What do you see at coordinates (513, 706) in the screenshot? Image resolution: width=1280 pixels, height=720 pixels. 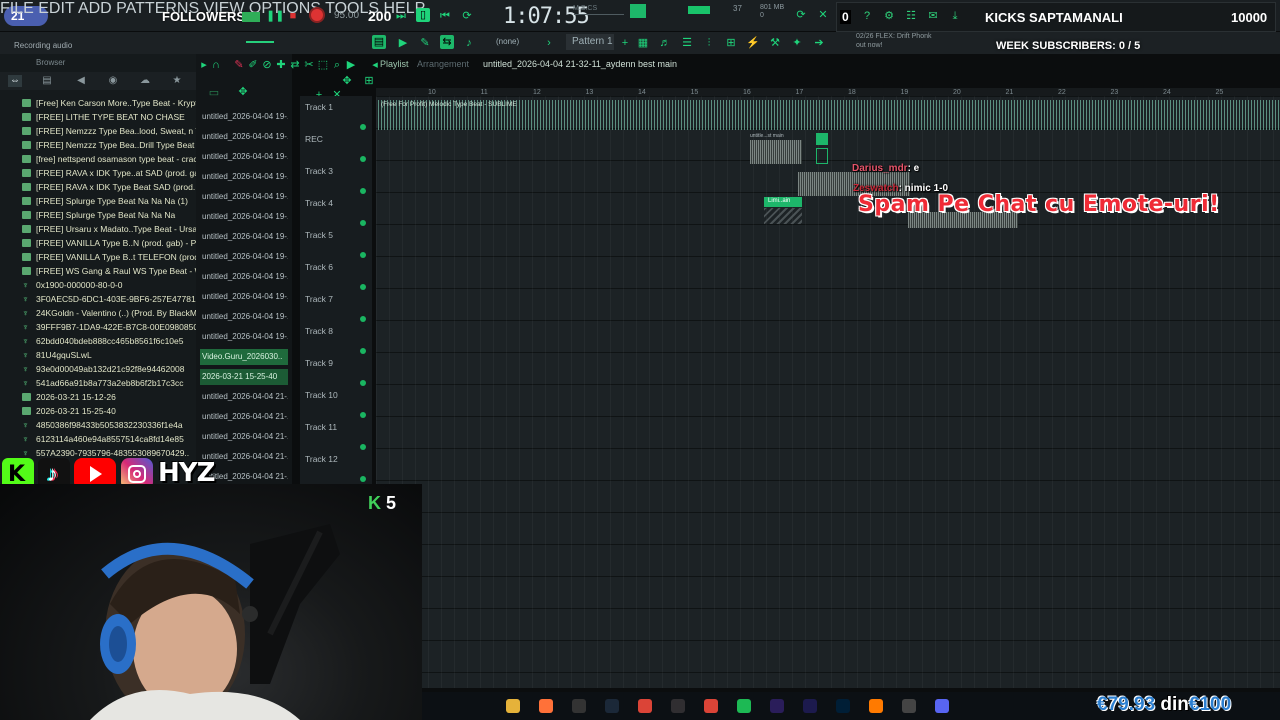 I see `file-explorer-icon` at bounding box center [513, 706].